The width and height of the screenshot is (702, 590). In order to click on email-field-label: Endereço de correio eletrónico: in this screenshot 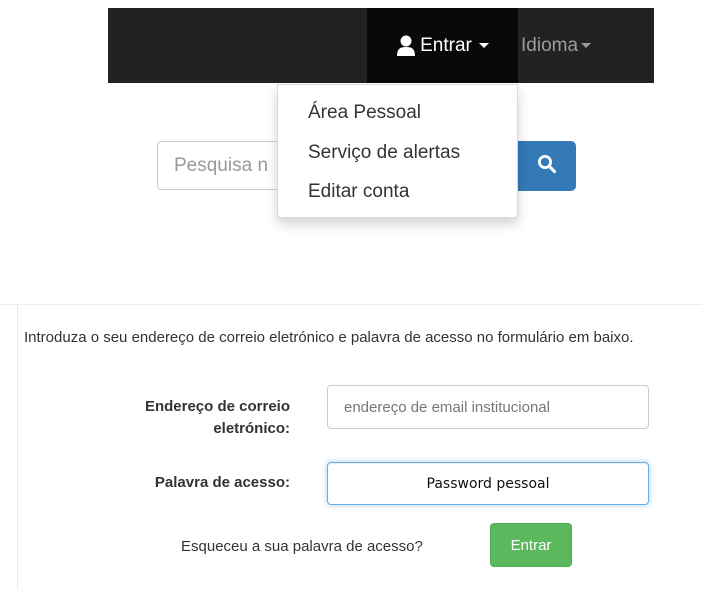, I will do `click(190, 418)`.